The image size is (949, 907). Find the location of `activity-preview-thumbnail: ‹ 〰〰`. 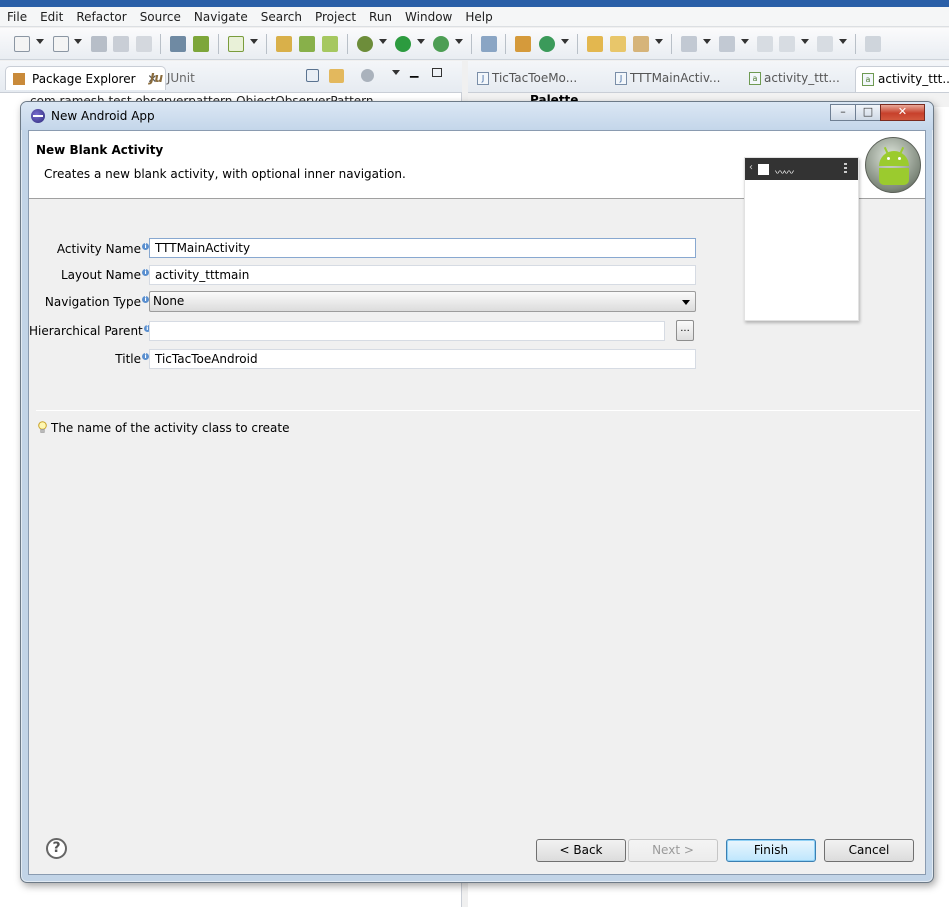

activity-preview-thumbnail: ‹ 〰〰 is located at coordinates (801, 239).